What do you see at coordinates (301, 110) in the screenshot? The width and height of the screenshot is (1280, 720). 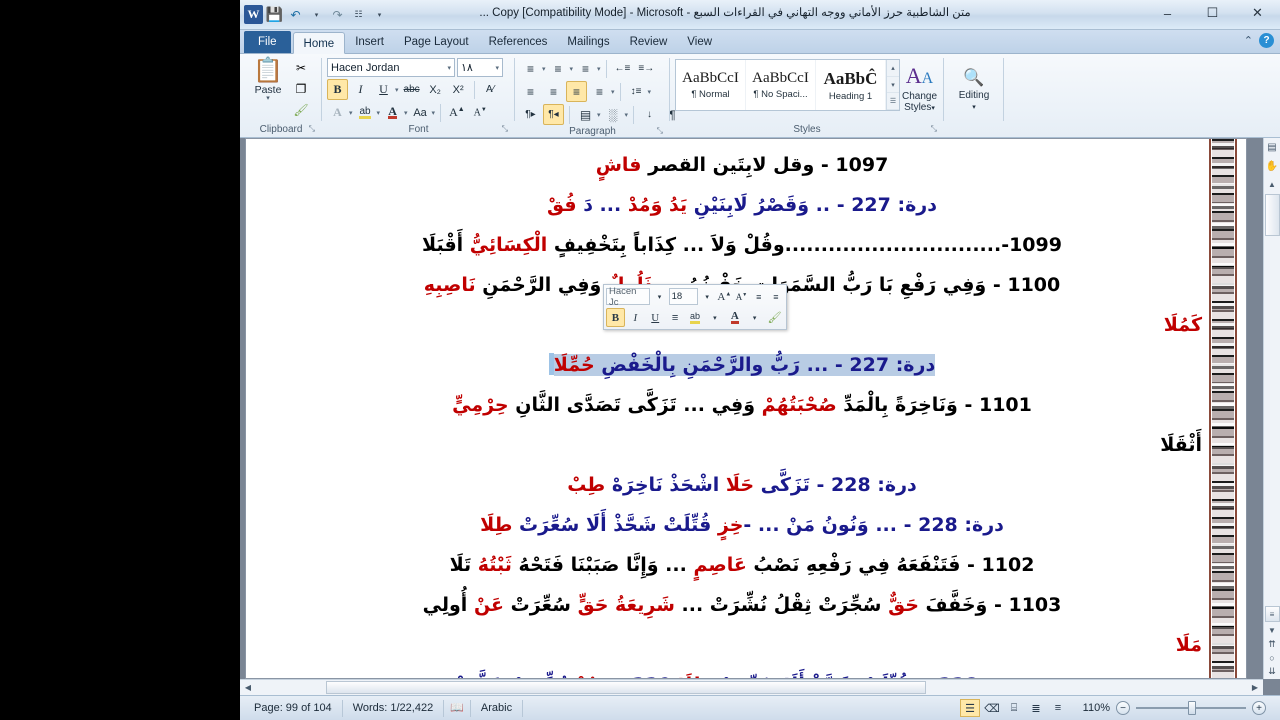 I see `format-painter-icon: 🖌` at bounding box center [301, 110].